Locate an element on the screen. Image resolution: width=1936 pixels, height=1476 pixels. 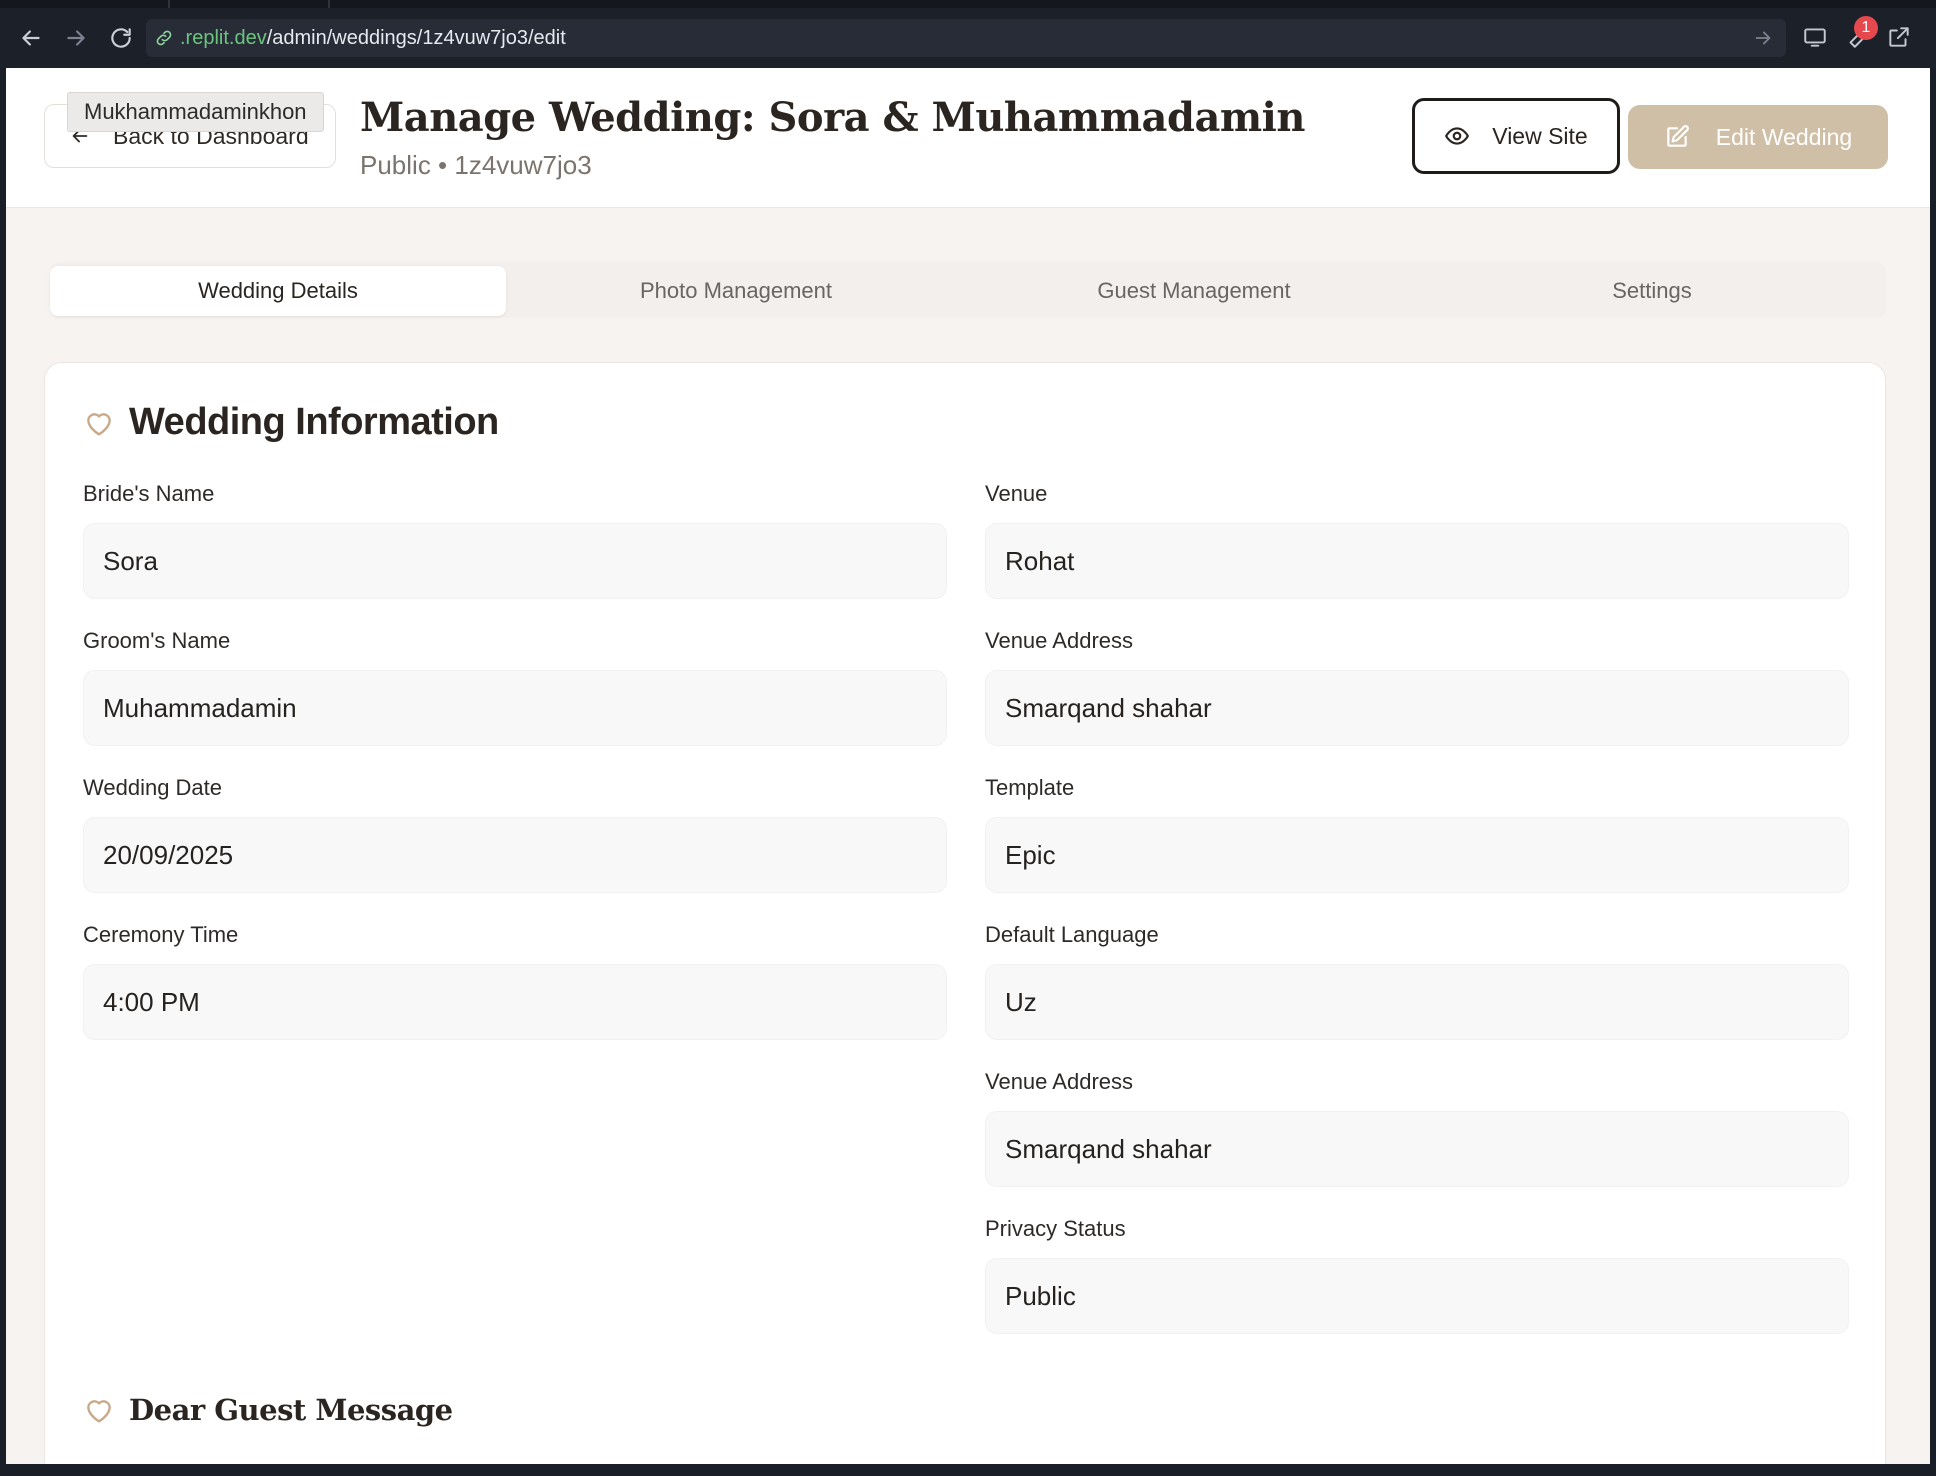
tab-guest-management: Guest Management is located at coordinates (1194, 291).